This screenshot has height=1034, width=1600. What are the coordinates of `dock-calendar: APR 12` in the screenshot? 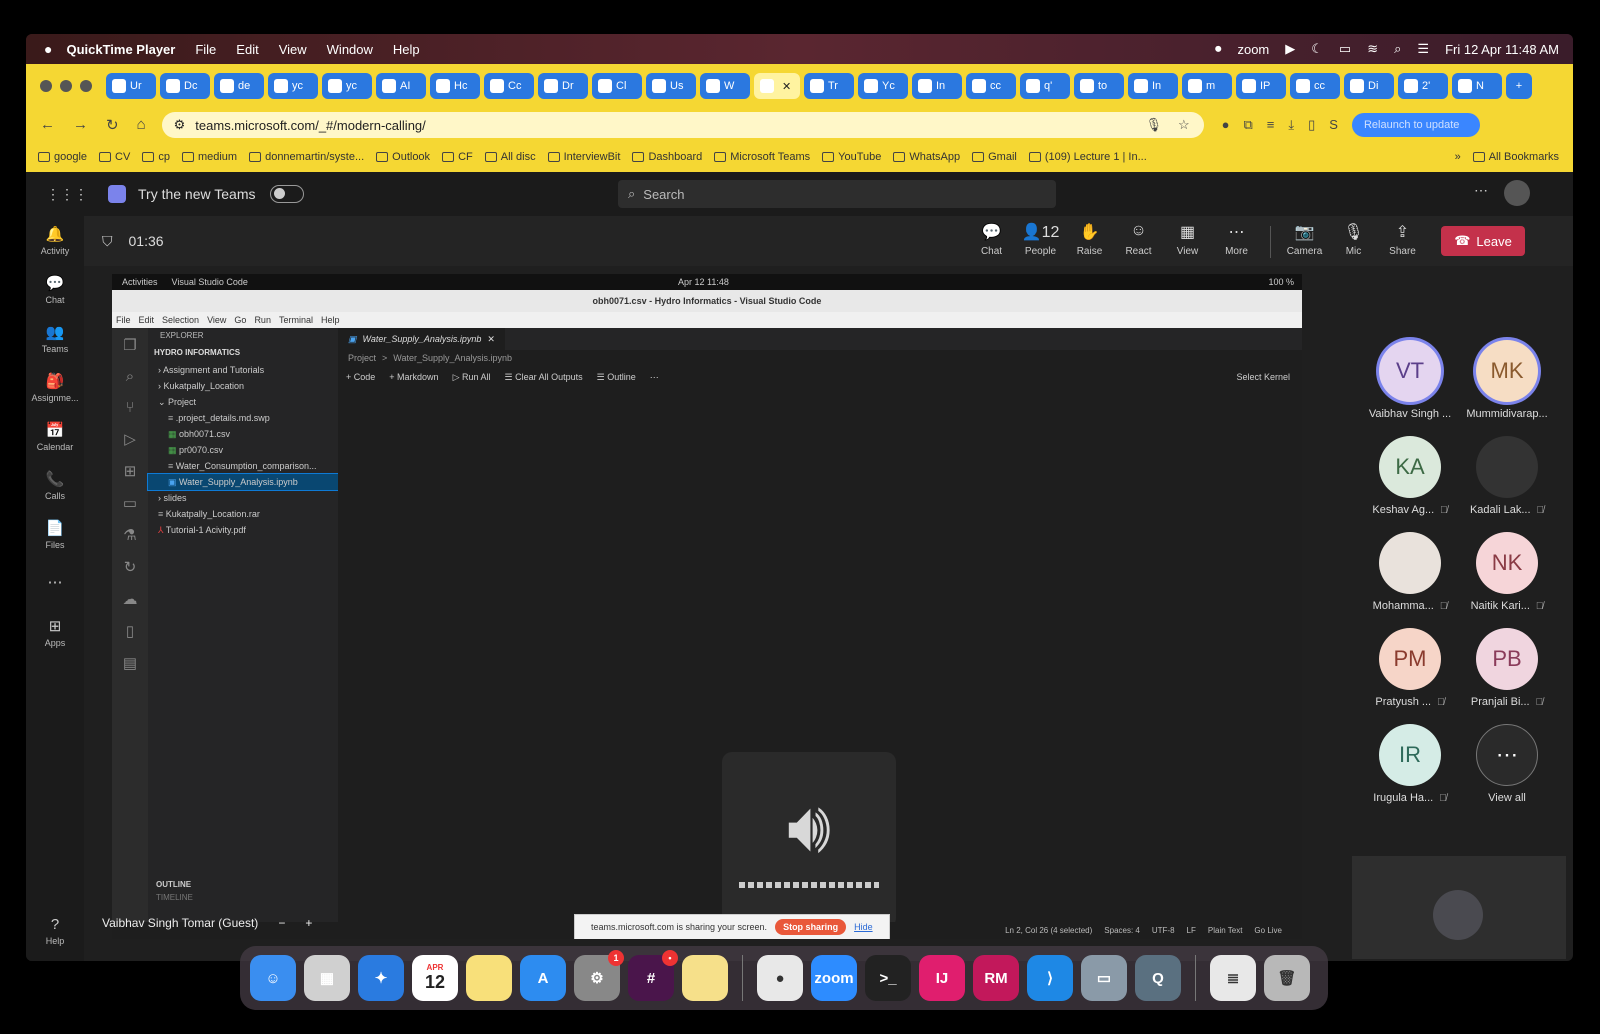 It's located at (435, 978).